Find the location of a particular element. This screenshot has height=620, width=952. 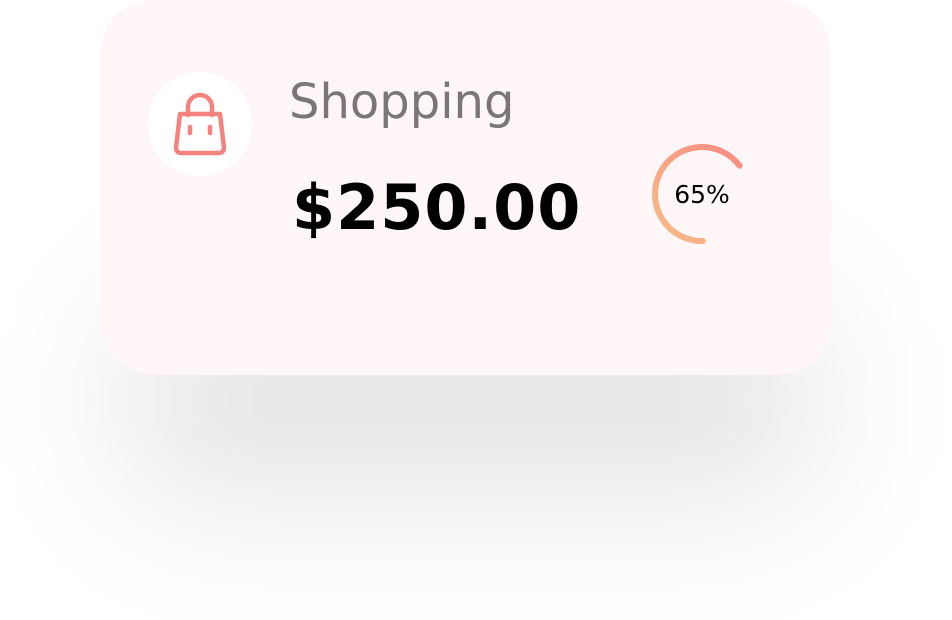

progress-percent: 65% is located at coordinates (702, 194).